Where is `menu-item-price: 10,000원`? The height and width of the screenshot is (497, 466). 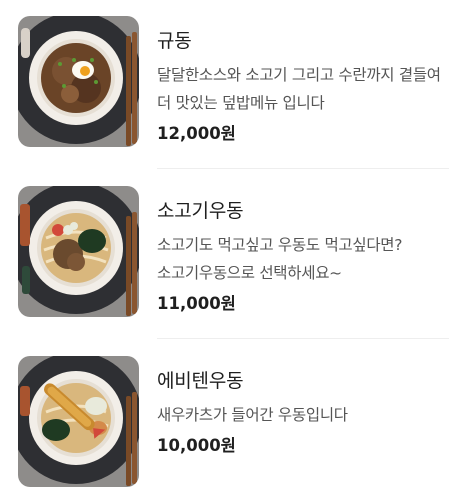 menu-item-price: 10,000원 is located at coordinates (196, 445).